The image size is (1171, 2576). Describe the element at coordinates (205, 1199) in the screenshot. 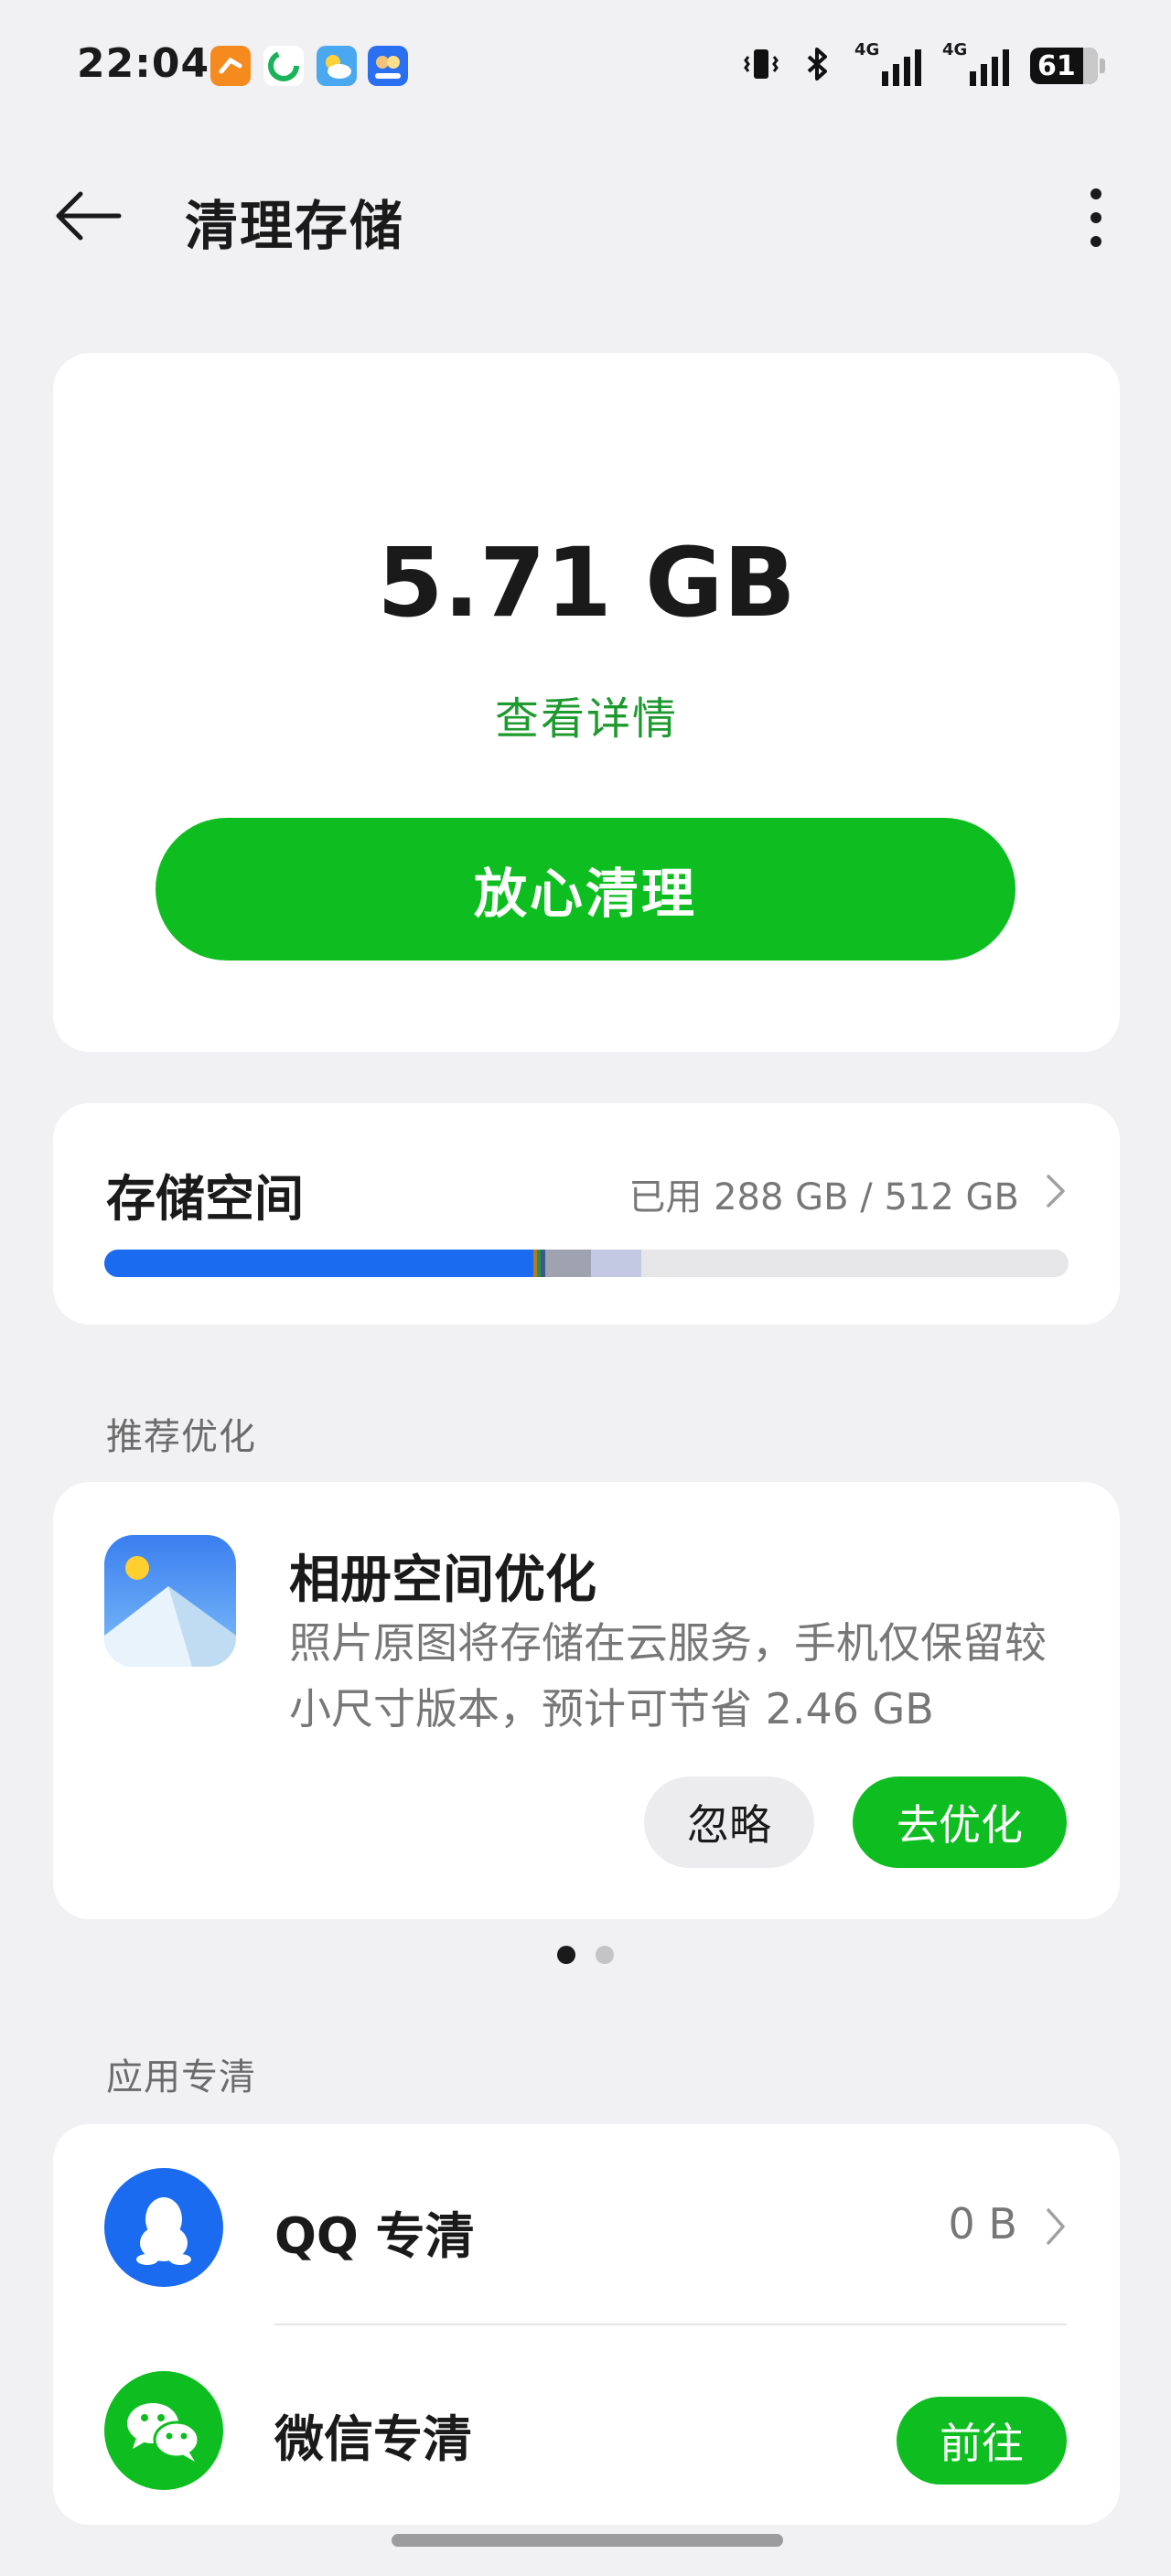

I see `storage-title: 存储空间` at that location.